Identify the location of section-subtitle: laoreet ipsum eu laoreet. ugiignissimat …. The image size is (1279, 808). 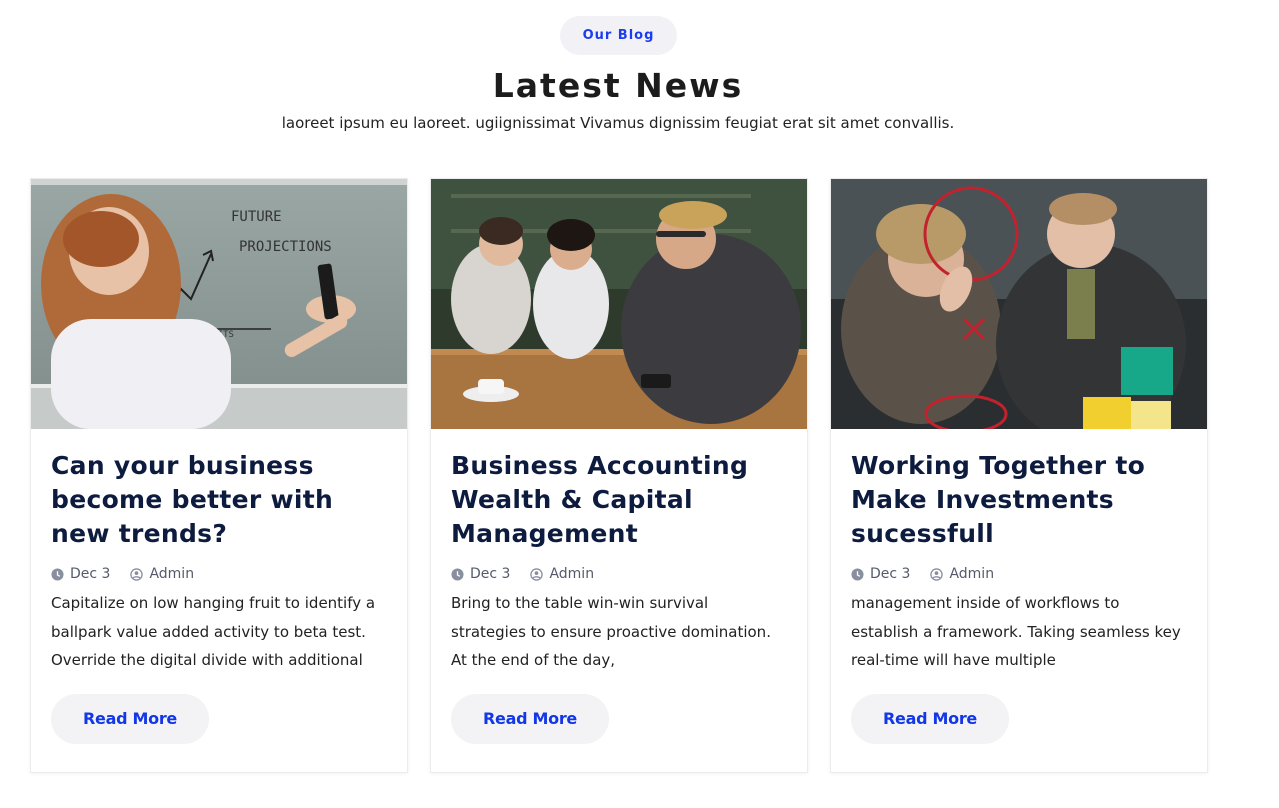
(618, 123).